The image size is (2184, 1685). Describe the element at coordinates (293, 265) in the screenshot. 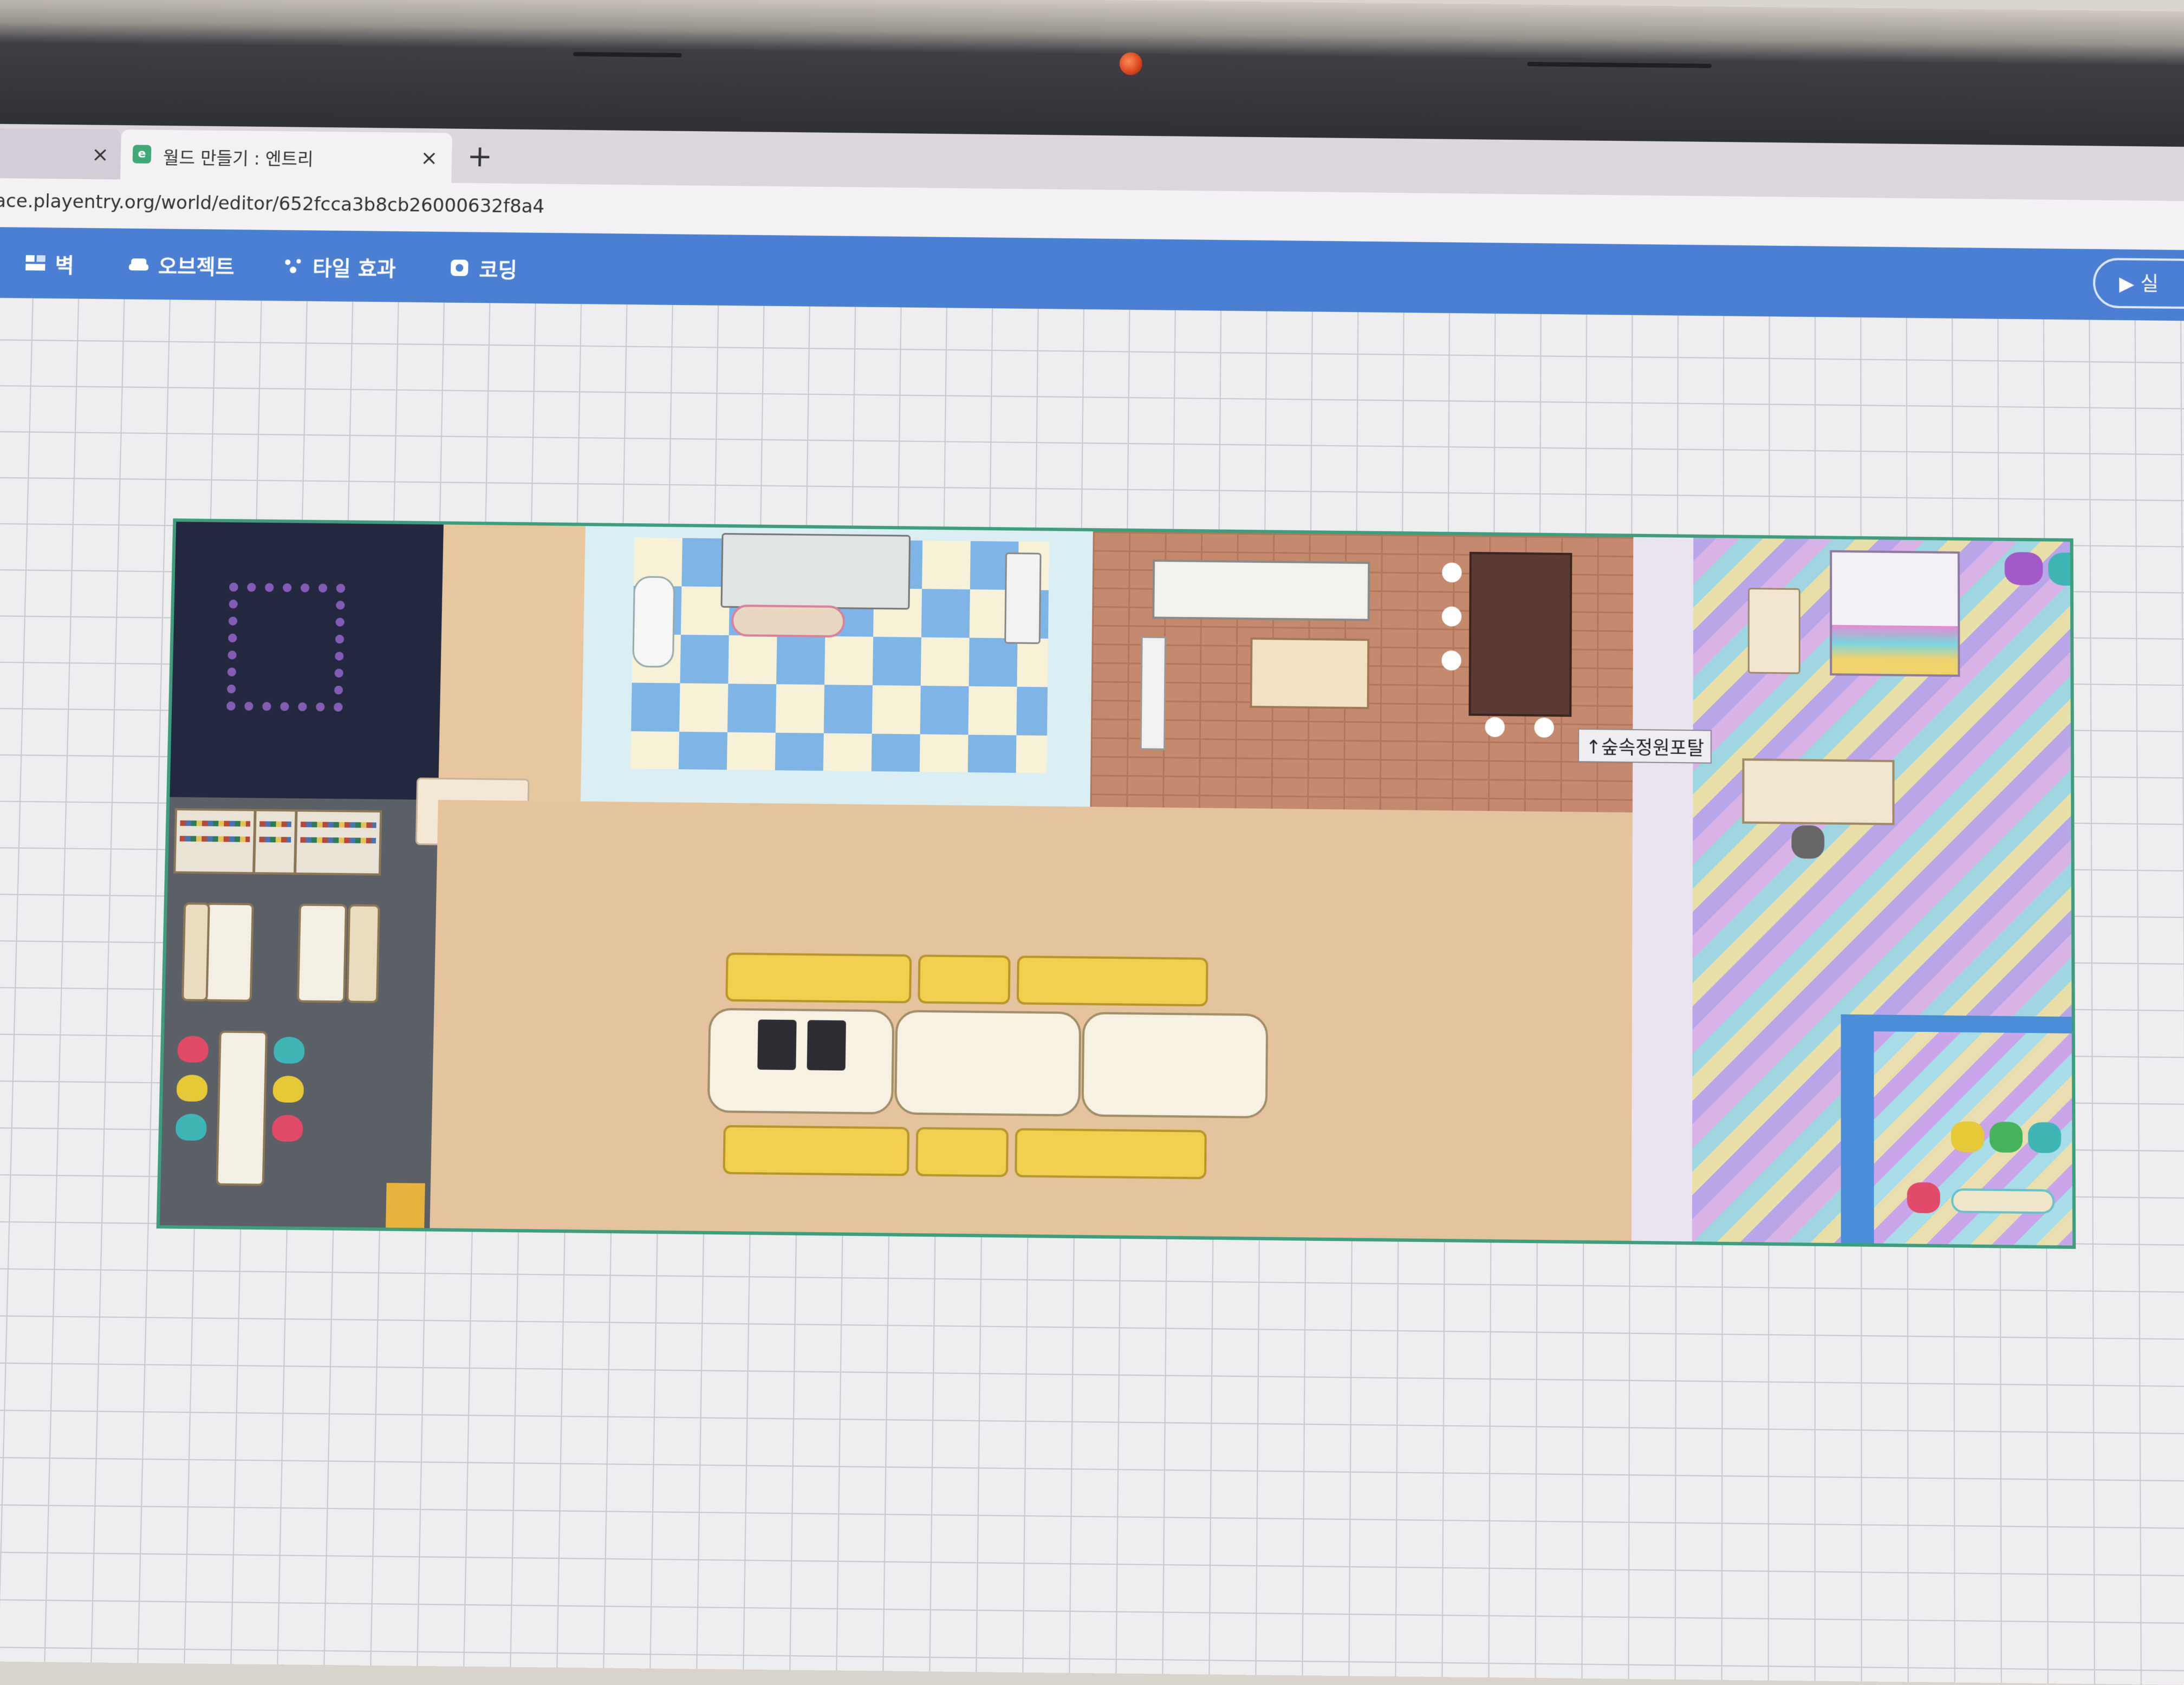

I see `sparkle-icon` at that location.